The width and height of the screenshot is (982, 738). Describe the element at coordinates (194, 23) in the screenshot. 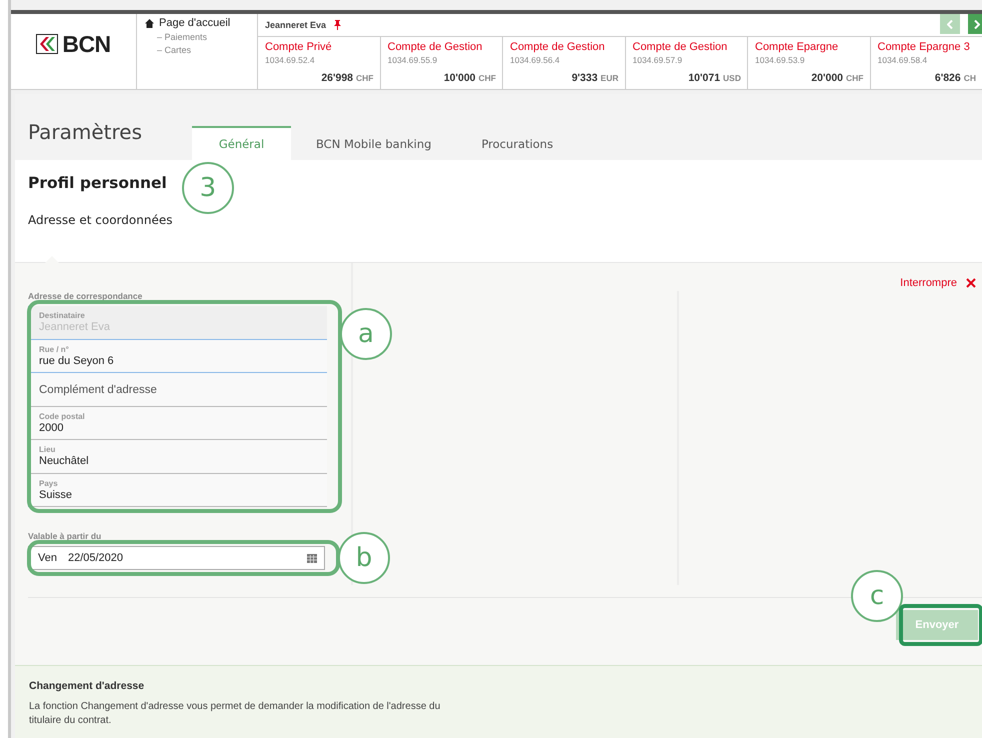

I see `home-link: Page d'accueil` at that location.